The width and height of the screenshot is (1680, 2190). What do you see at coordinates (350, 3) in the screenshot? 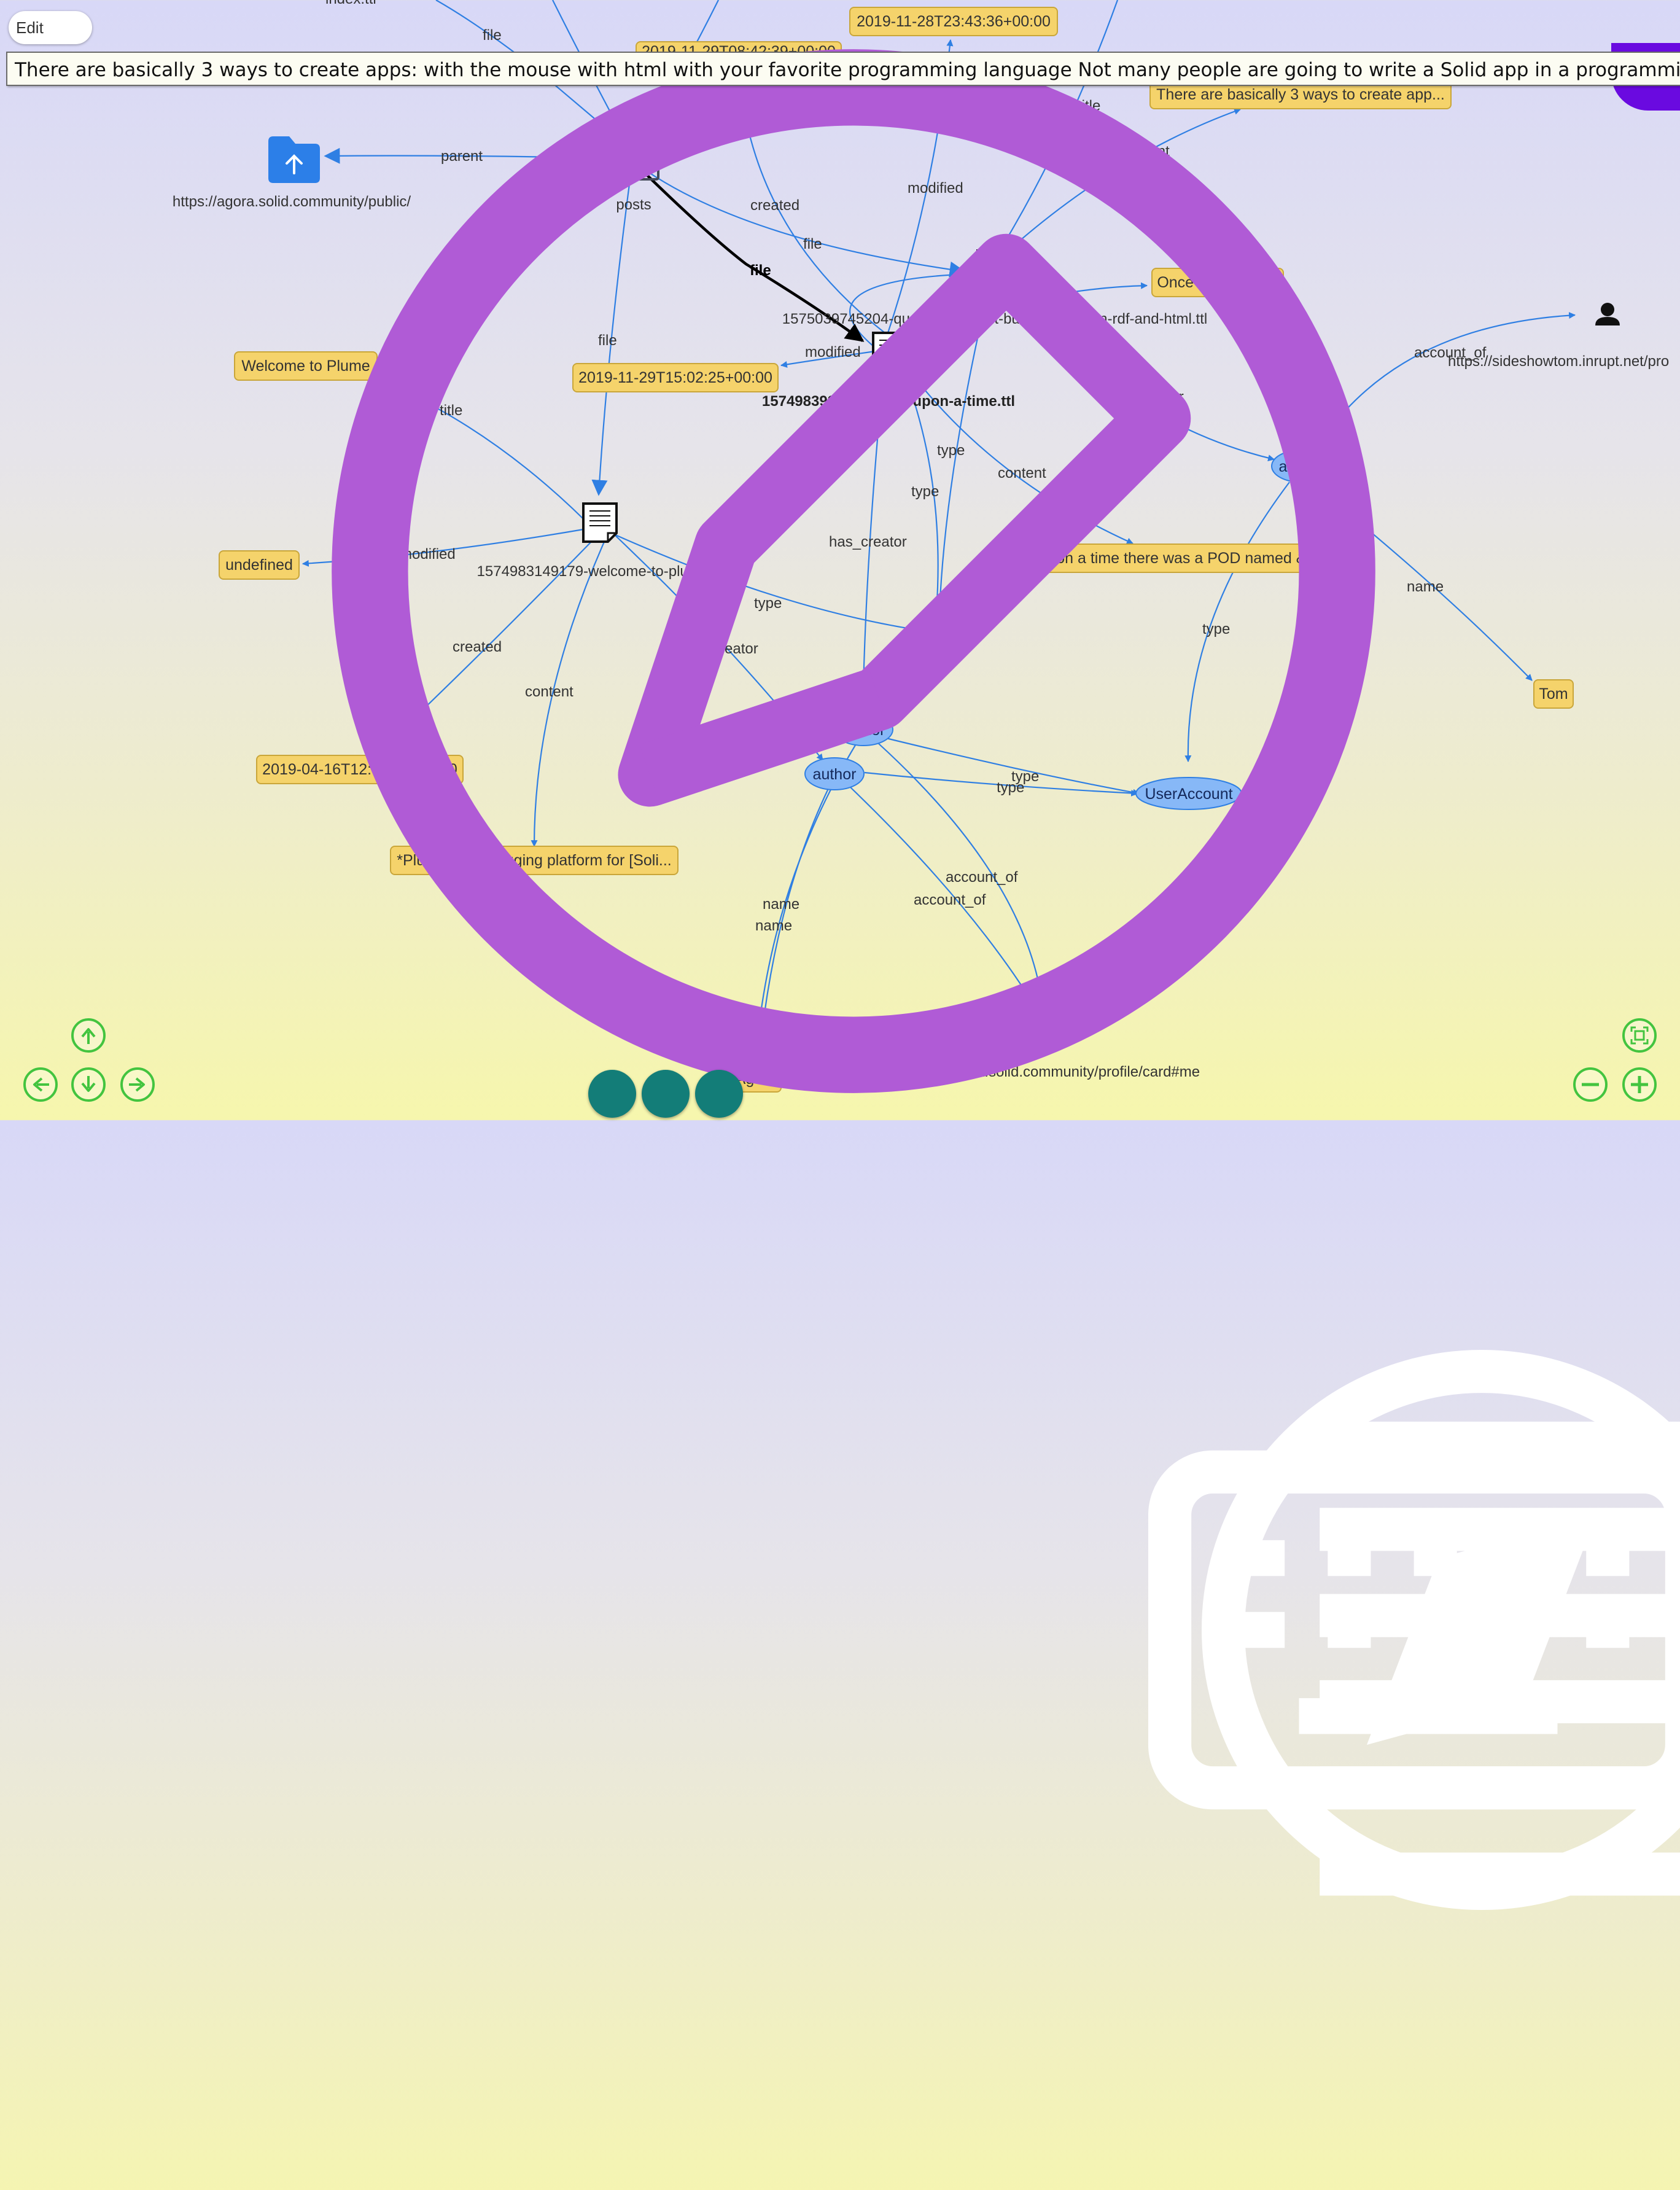
I see `node-label: index.ttl` at bounding box center [350, 3].